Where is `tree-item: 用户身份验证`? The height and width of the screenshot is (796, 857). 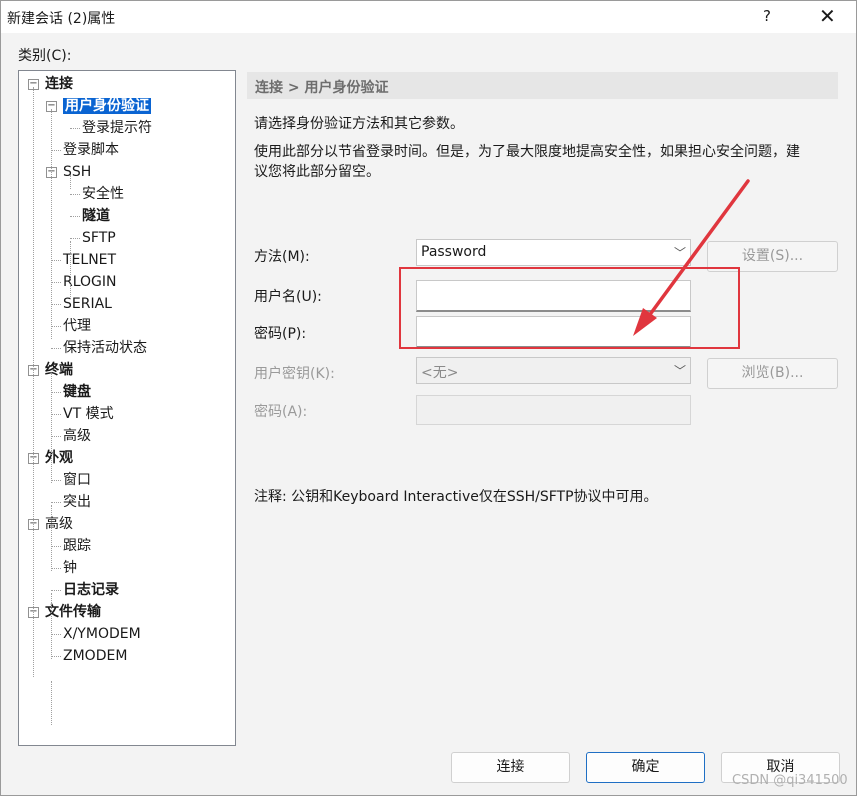
tree-item: 用户身份验证 is located at coordinates (107, 106).